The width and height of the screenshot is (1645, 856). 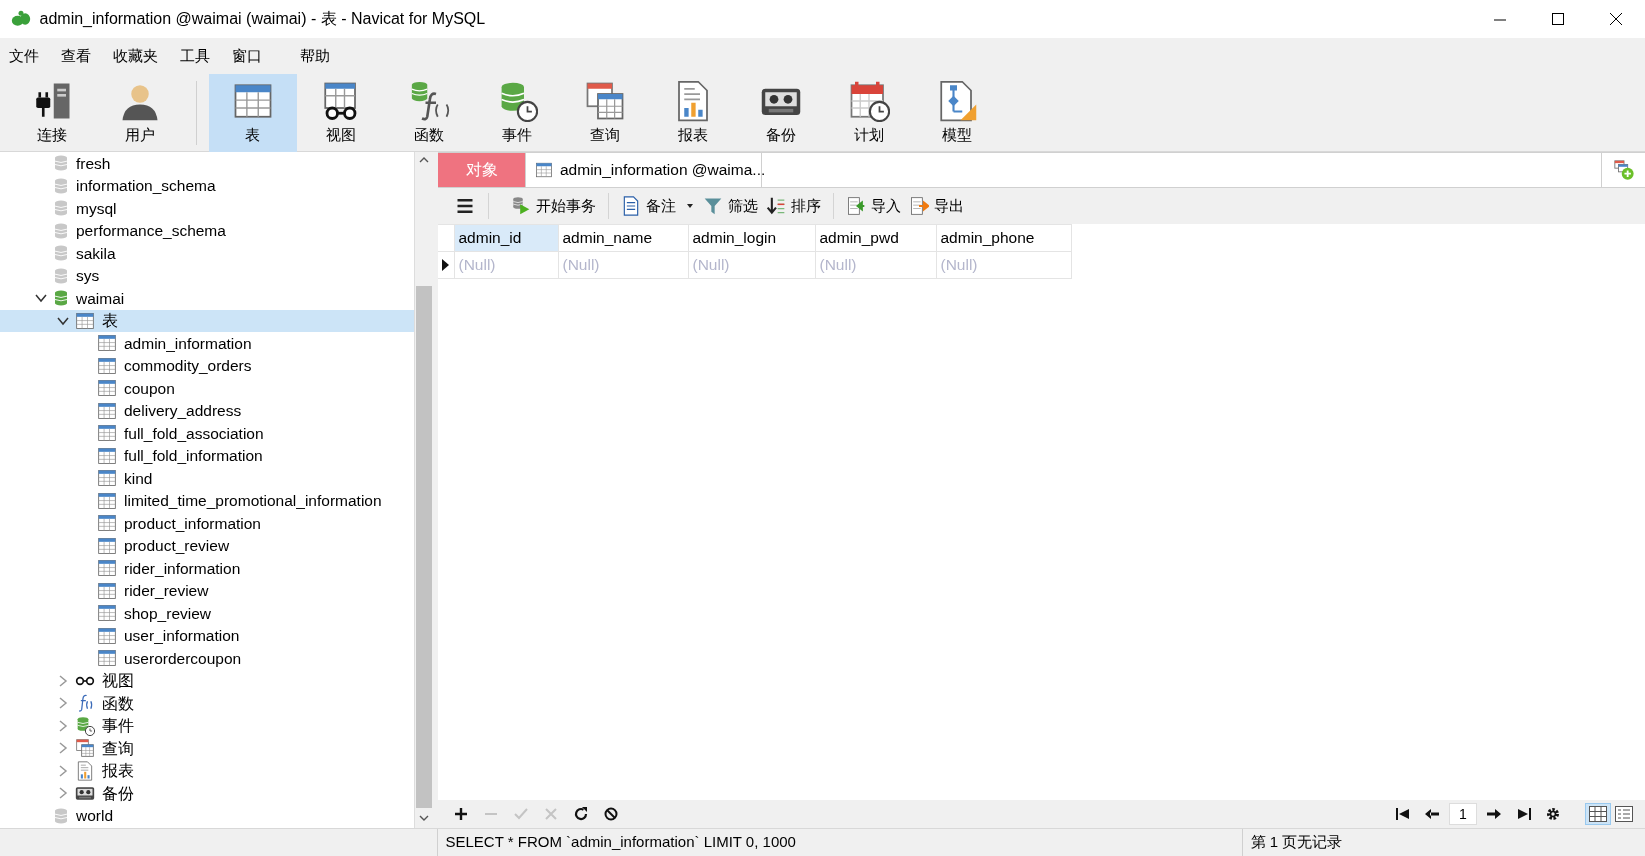 What do you see at coordinates (207, 275) in the screenshot?
I see `tree-item: sys` at bounding box center [207, 275].